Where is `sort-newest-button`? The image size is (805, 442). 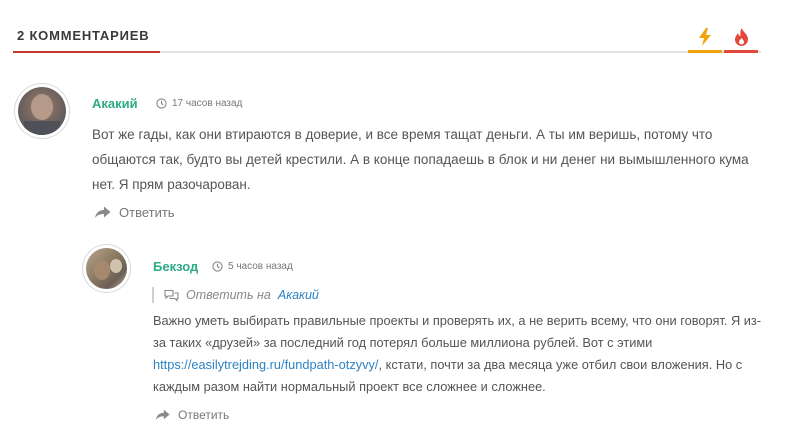
sort-newest-button is located at coordinates (705, 38).